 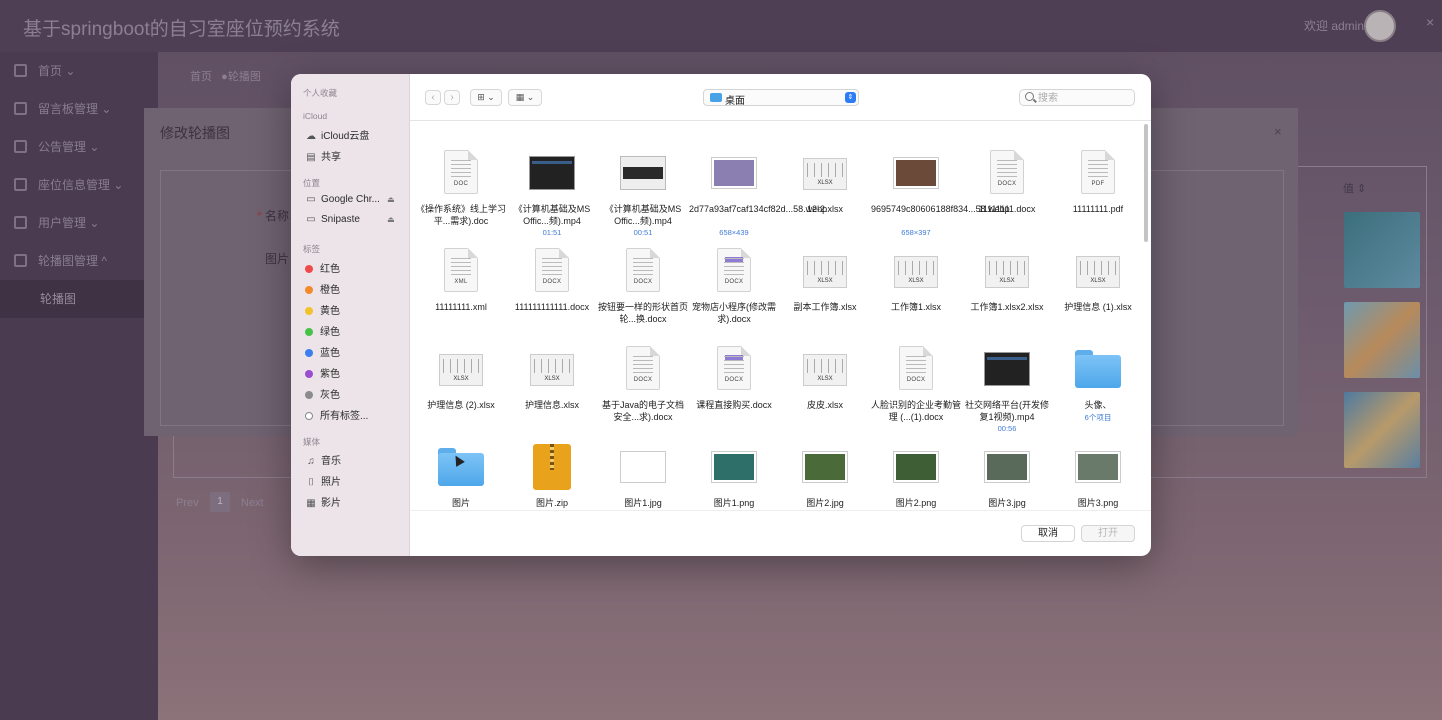 I want to click on file-item: DOCX 课程直接购买.docx, so click(x=734, y=376).